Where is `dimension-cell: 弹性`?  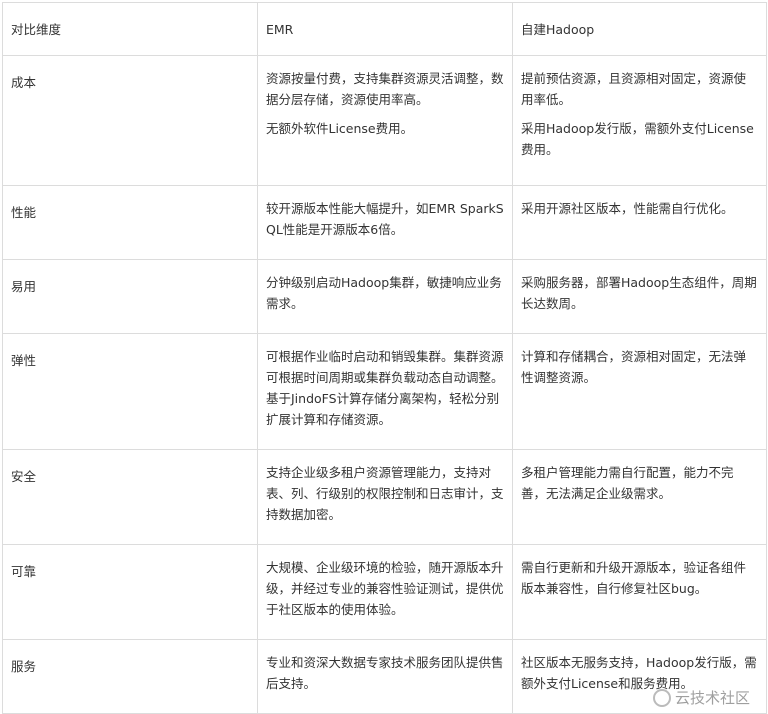 dimension-cell: 弹性 is located at coordinates (130, 391).